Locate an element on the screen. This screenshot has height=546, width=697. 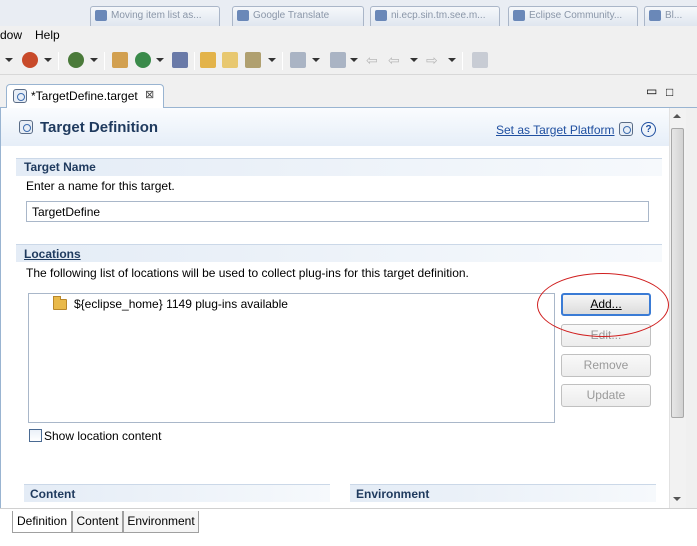
new-class-icon is located at coordinates (143, 60).